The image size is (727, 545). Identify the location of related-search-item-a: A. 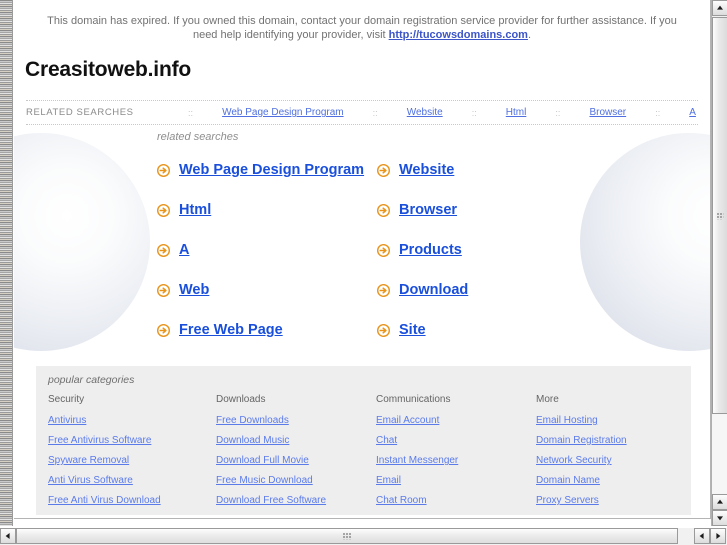
(266, 250).